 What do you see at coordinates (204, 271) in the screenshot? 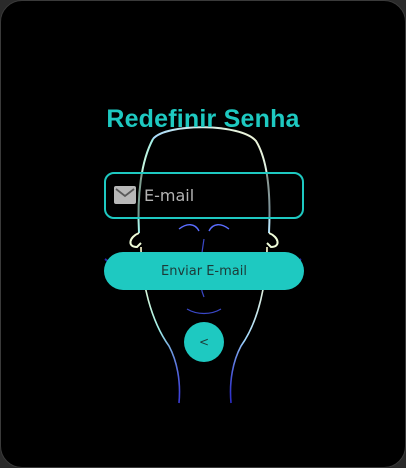
I see `send-email-button: Enviar E-mail` at bounding box center [204, 271].